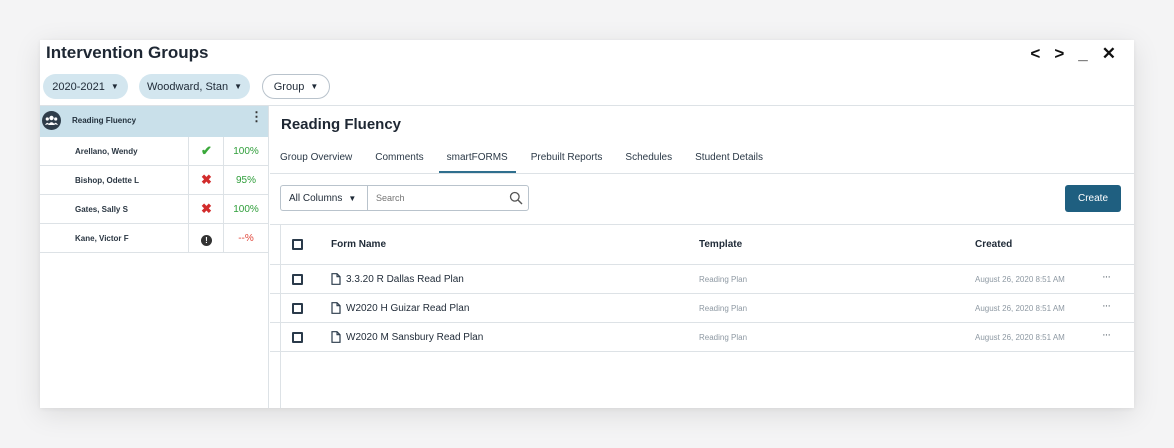 This screenshot has height=448, width=1174. What do you see at coordinates (104, 120) in the screenshot?
I see `group-name: Reading Fluency` at bounding box center [104, 120].